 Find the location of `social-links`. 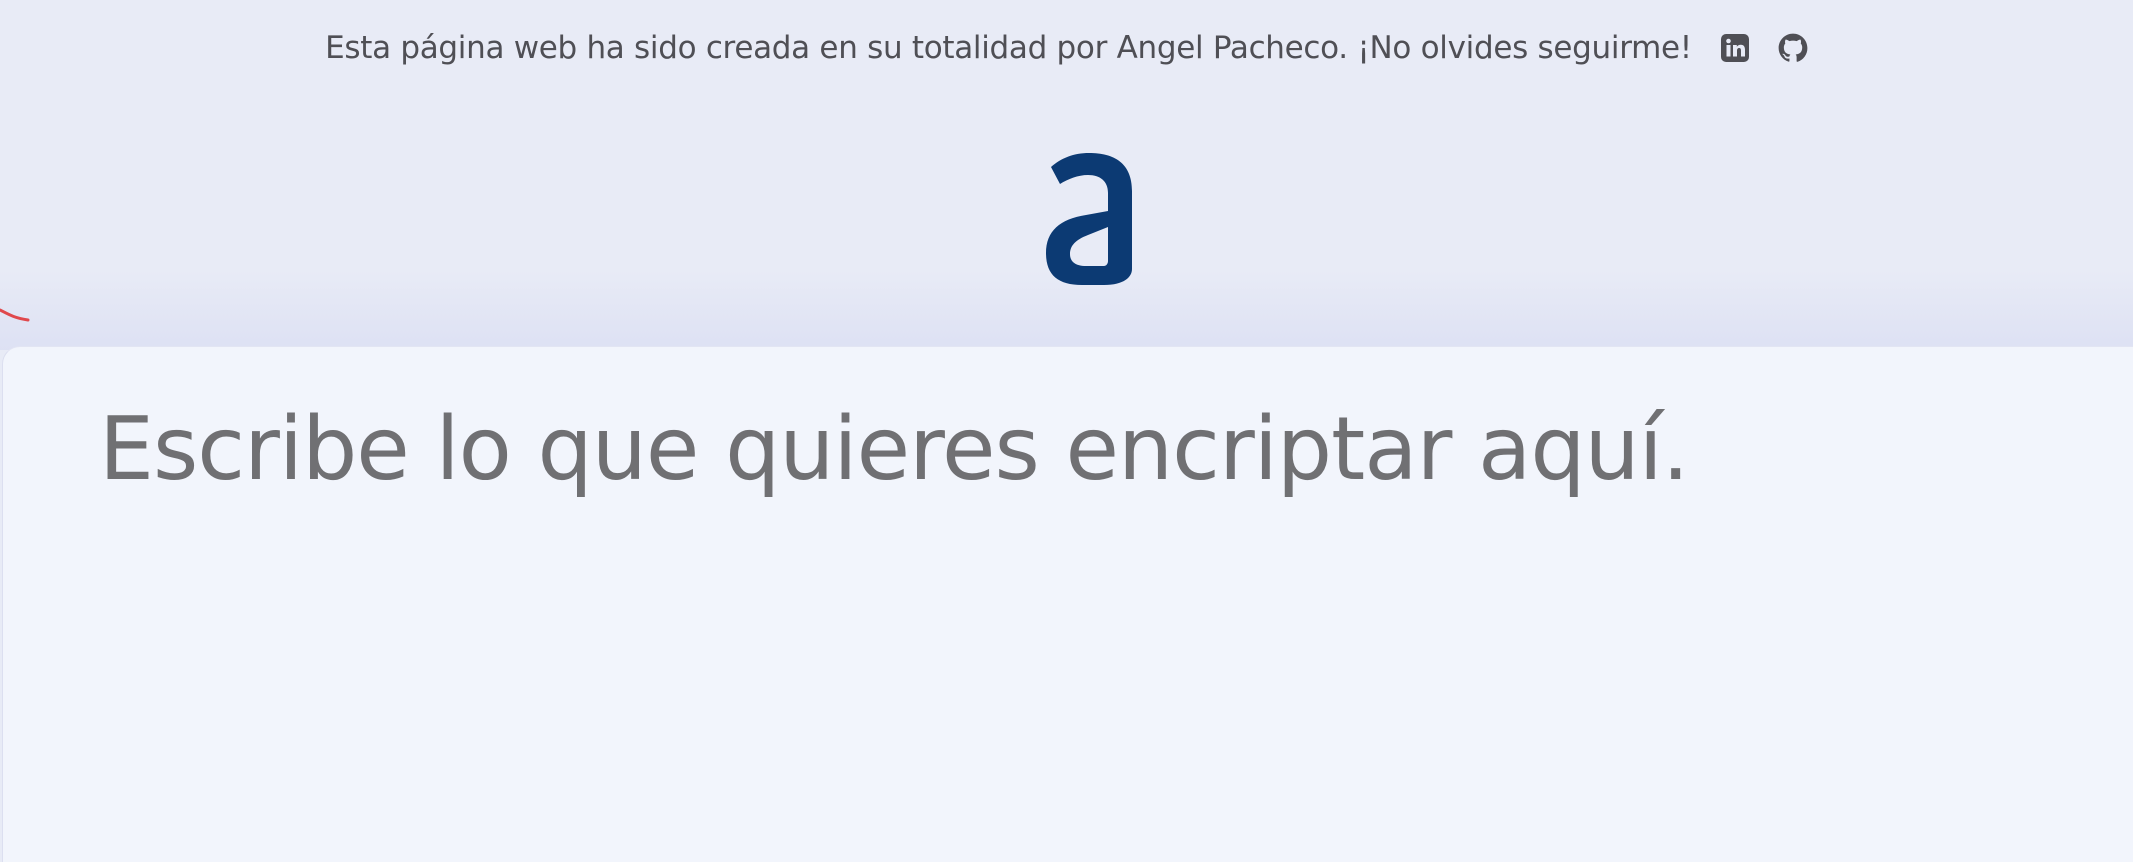

social-links is located at coordinates (1764, 48).